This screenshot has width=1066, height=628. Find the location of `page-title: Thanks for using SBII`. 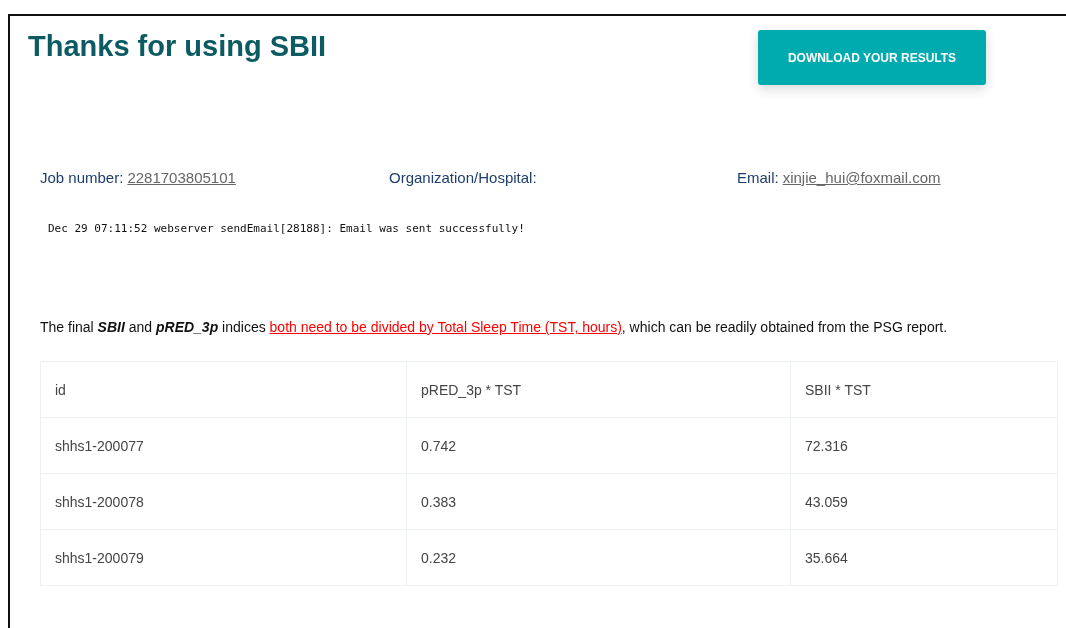

page-title: Thanks for using SBII is located at coordinates (178, 46).